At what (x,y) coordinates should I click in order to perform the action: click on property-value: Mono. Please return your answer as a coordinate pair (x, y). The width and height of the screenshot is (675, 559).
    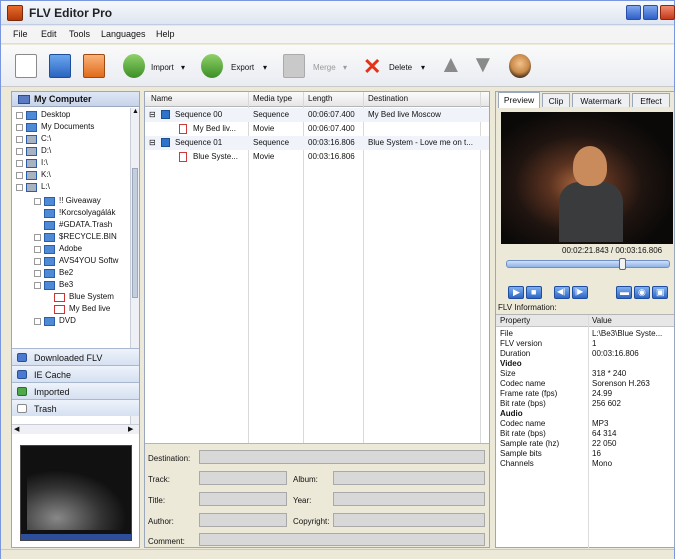
    Looking at the image, I should click on (602, 463).